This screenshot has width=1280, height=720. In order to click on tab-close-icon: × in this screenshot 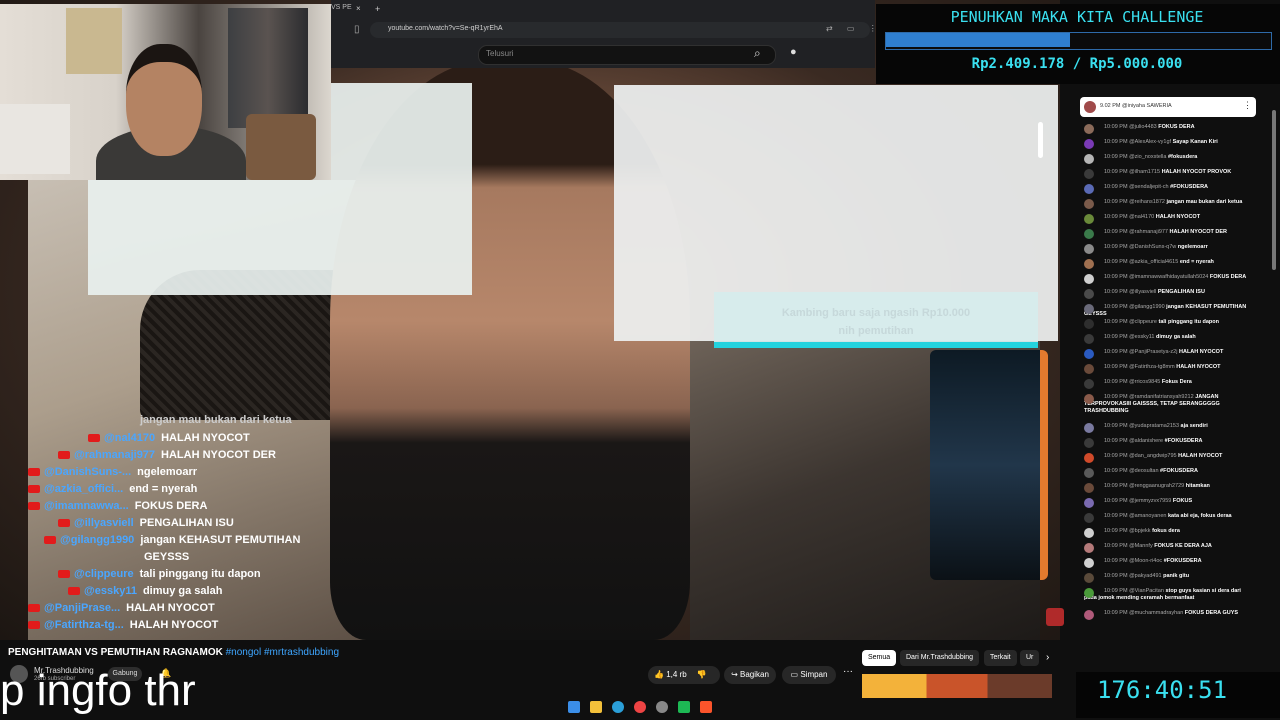, I will do `click(358, 8)`.